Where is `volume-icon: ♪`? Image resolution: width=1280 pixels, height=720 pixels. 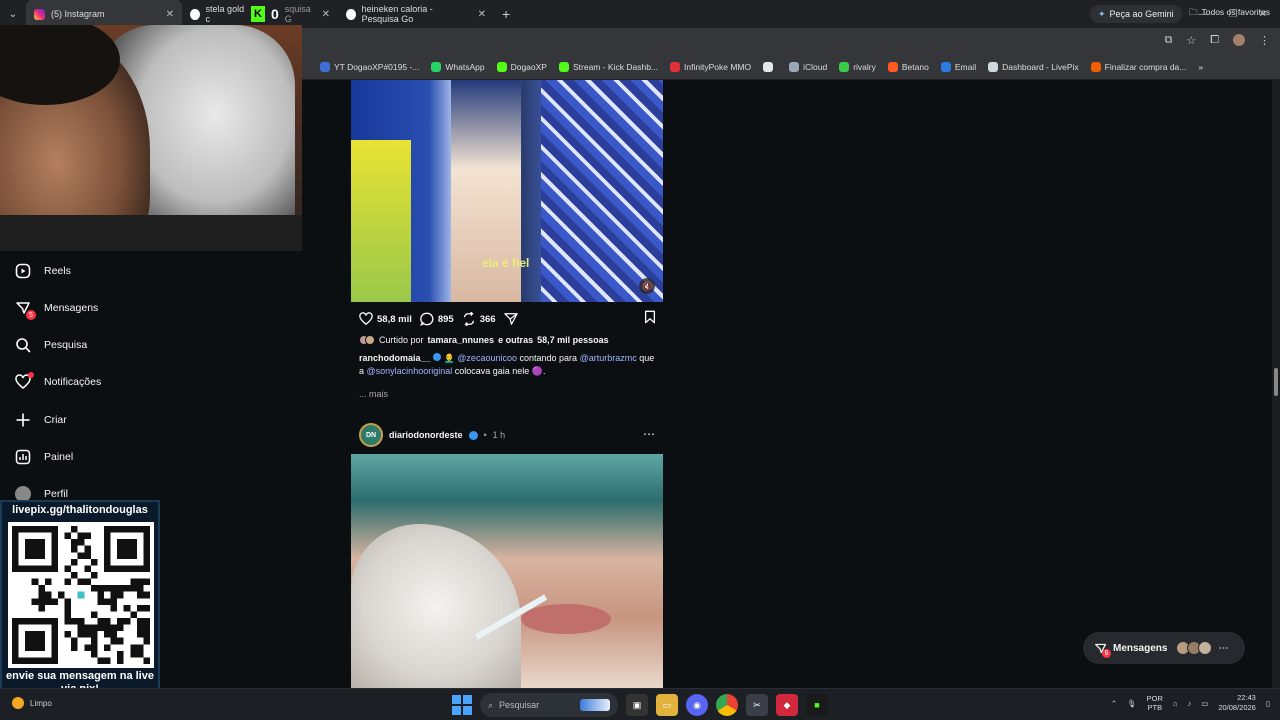
volume-icon: ♪ is located at coordinates (1189, 703).